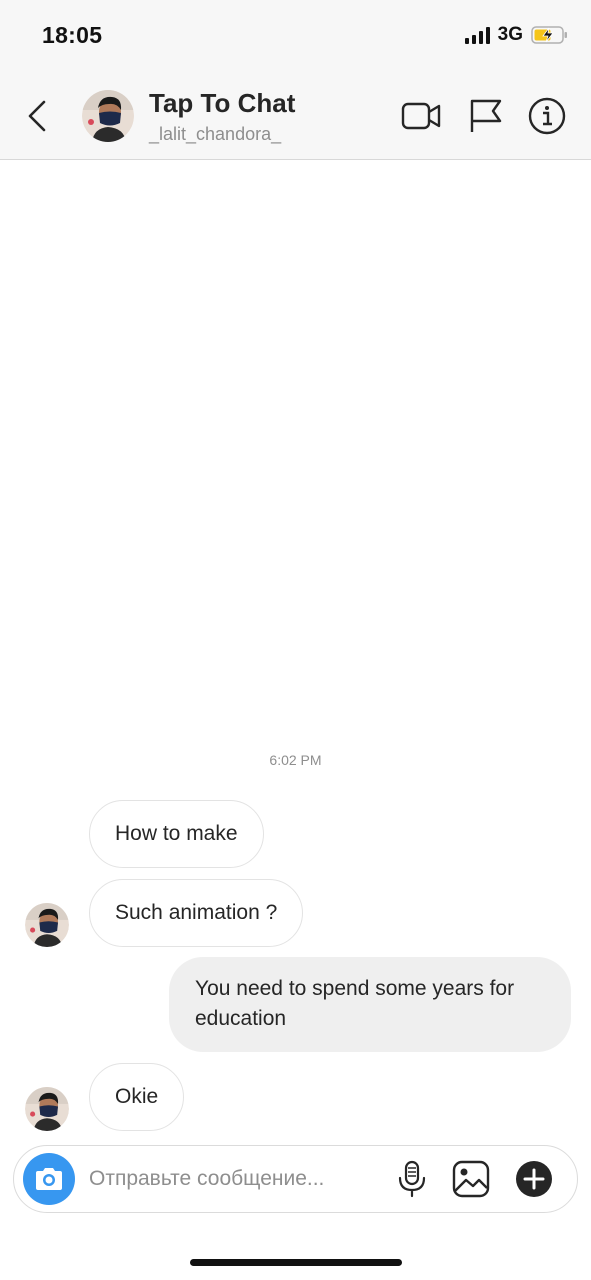  What do you see at coordinates (295, 36) in the screenshot?
I see `status-bar: 18:05 3G` at bounding box center [295, 36].